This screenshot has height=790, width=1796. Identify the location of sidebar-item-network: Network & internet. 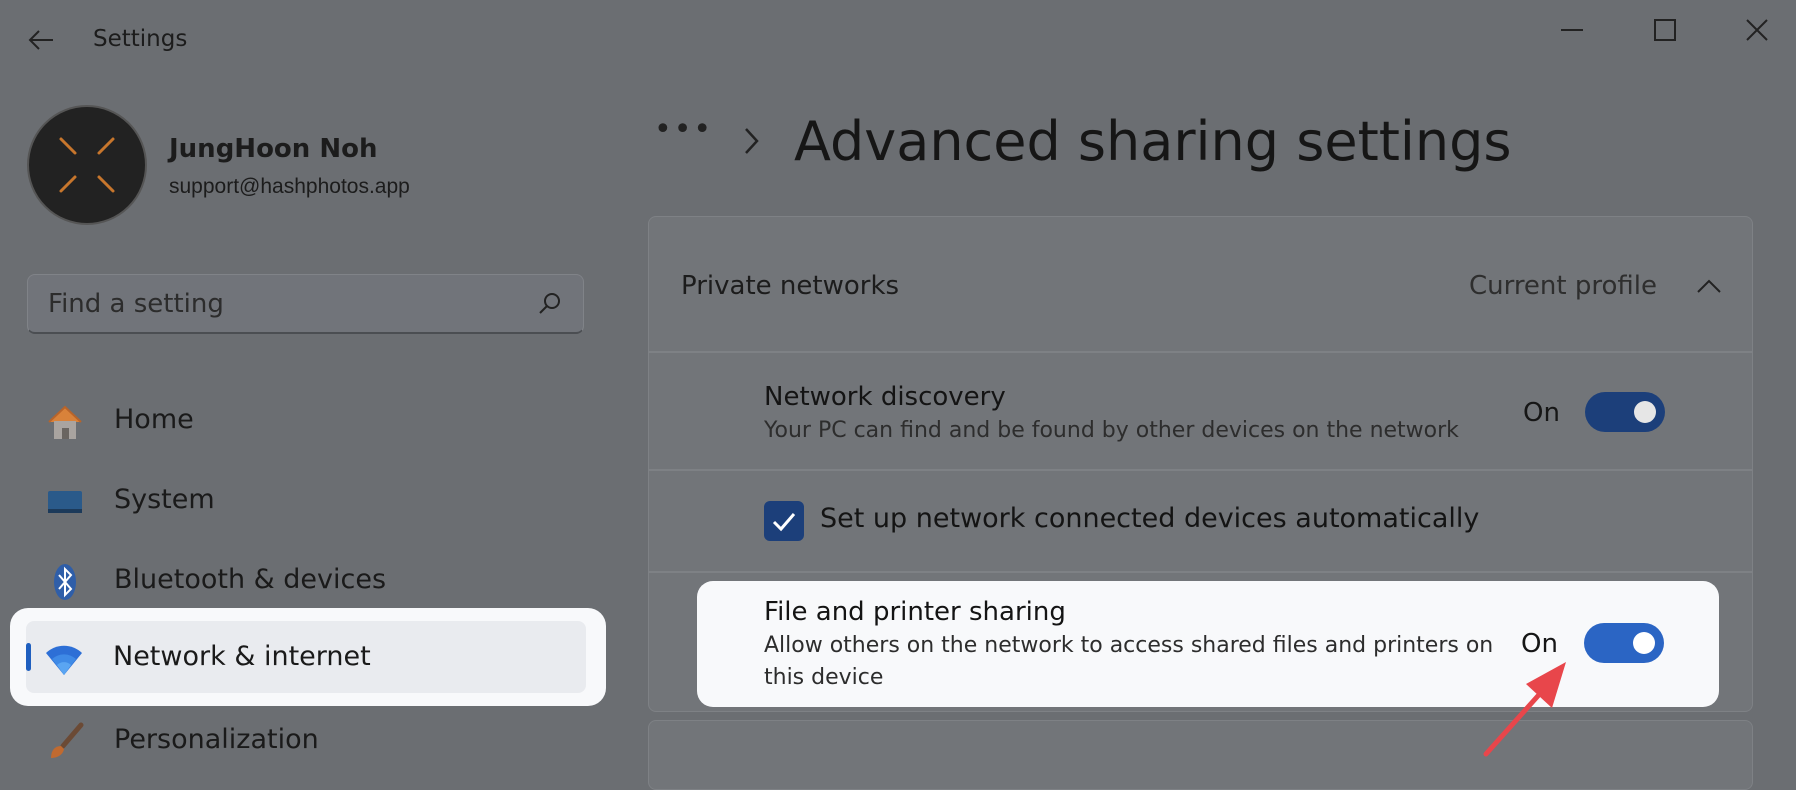
(306, 657).